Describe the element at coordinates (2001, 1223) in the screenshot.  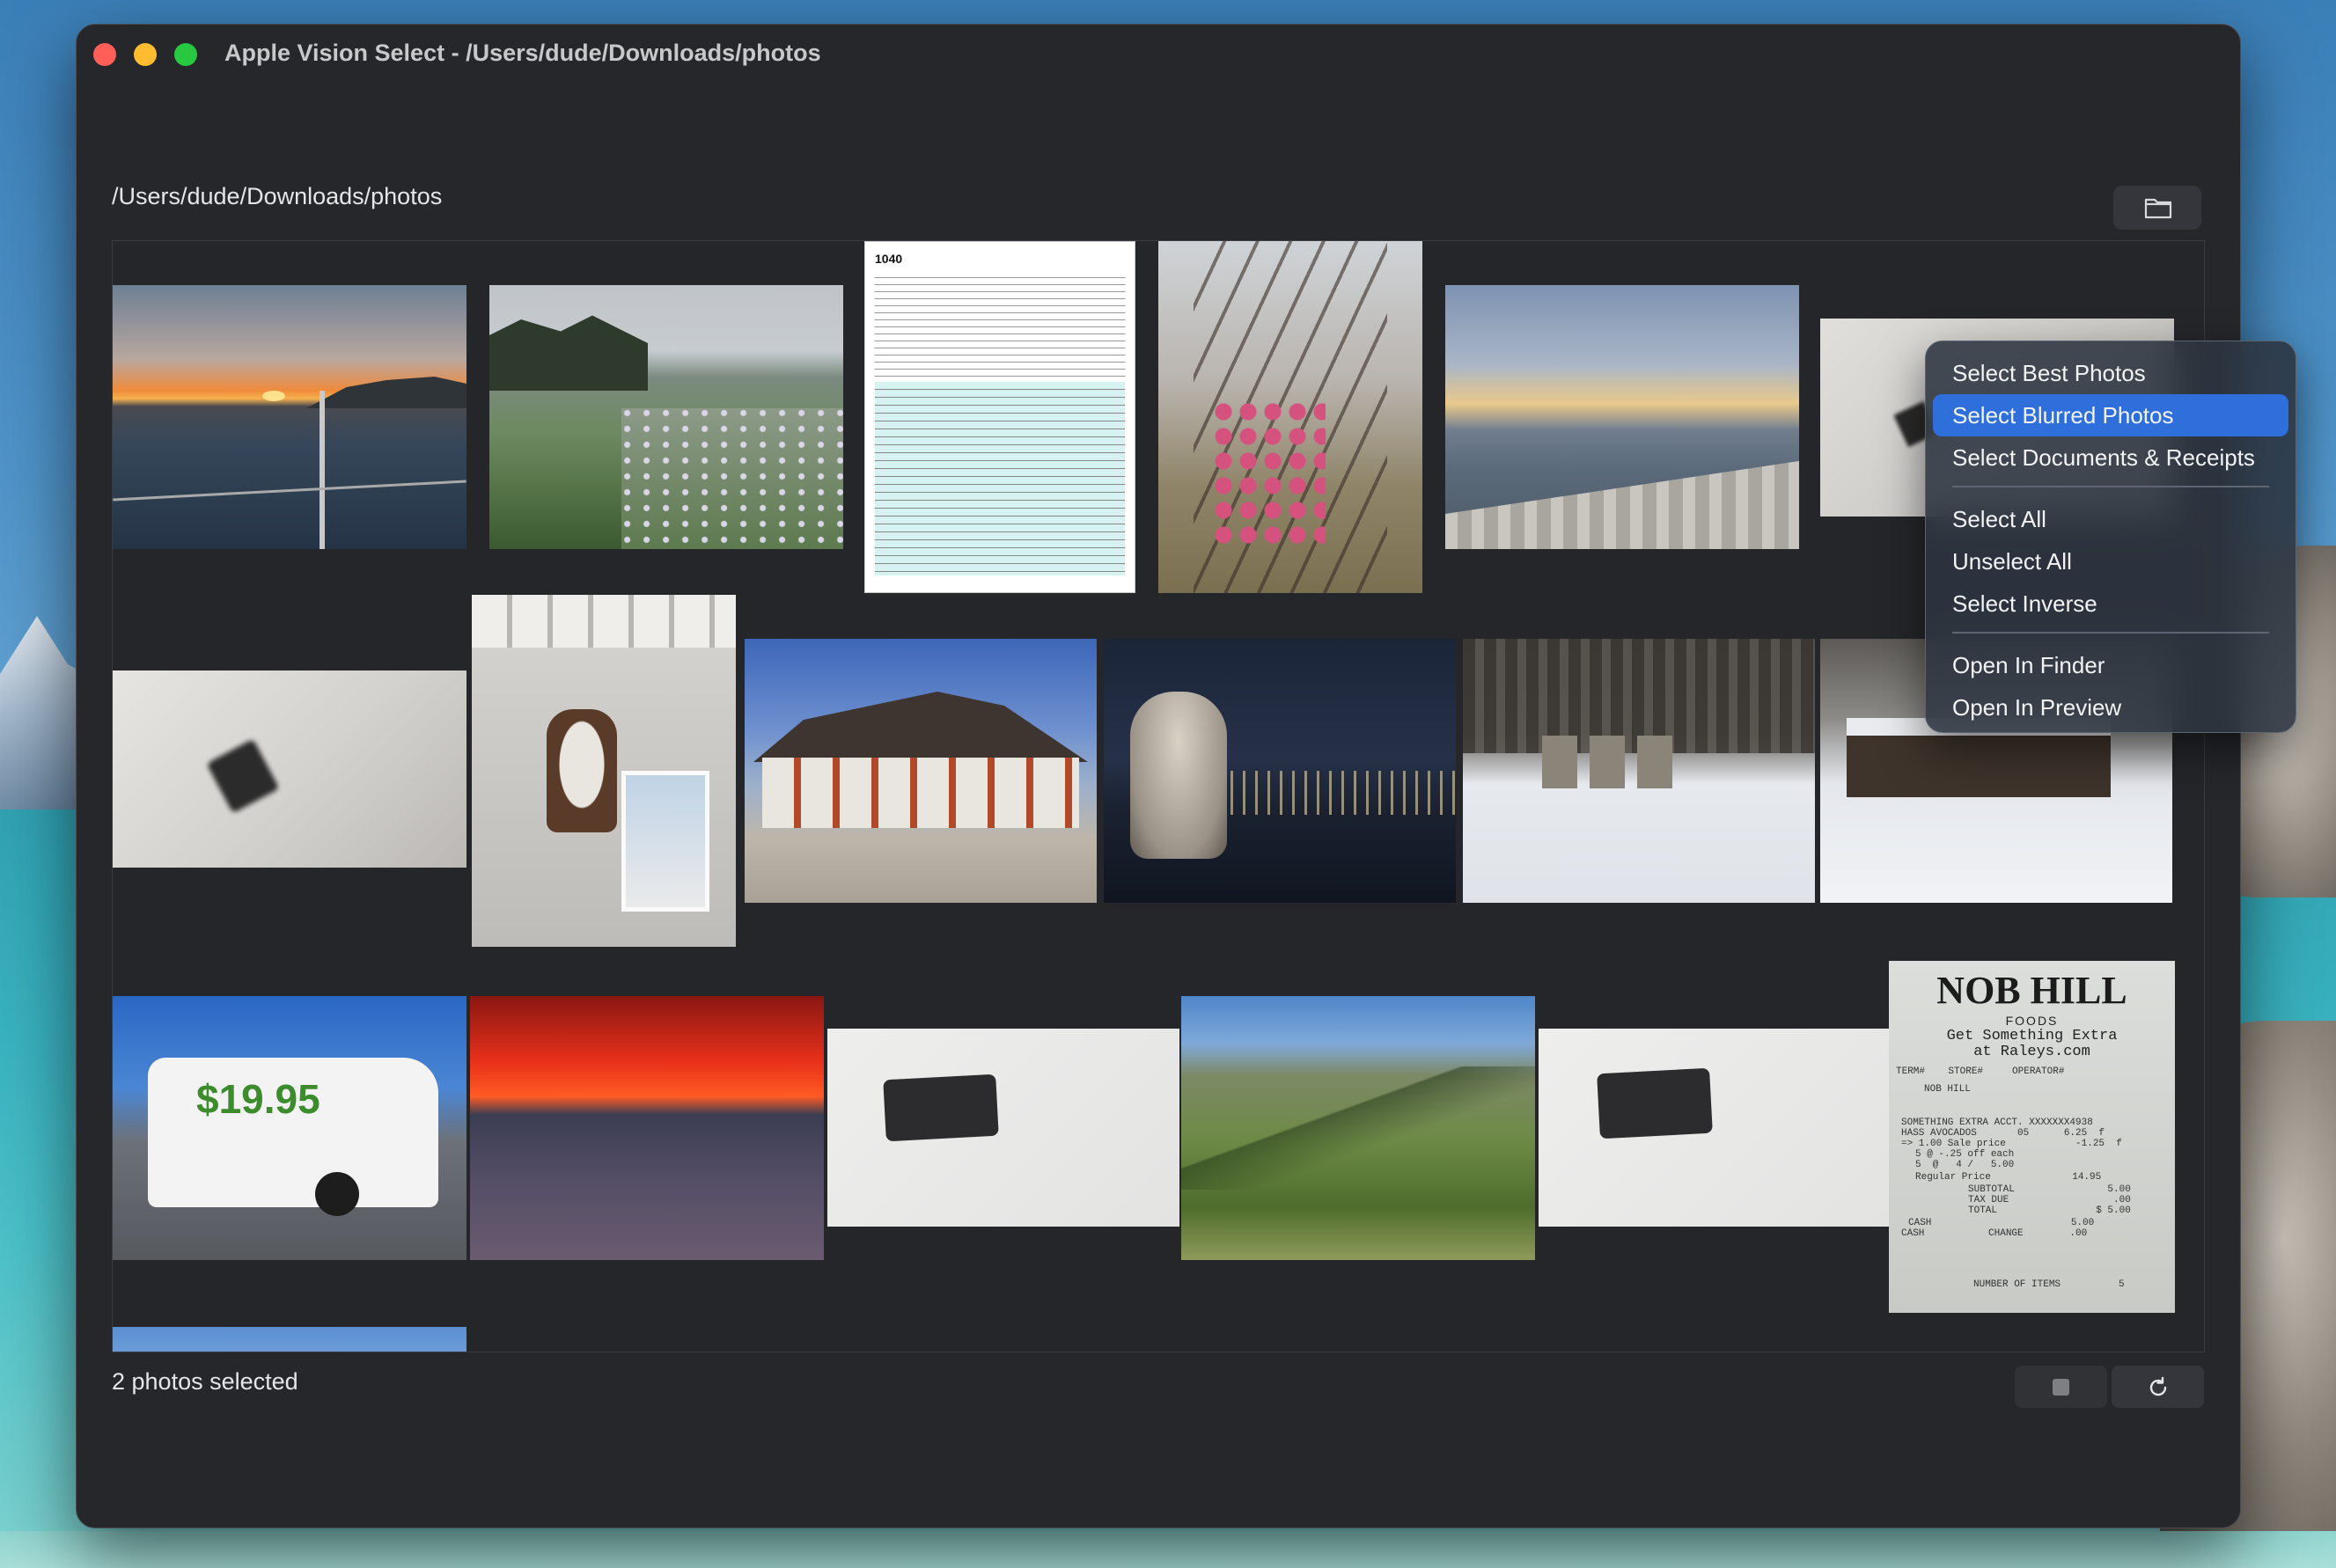
I see `receipt-line: CASH 5.00` at that location.